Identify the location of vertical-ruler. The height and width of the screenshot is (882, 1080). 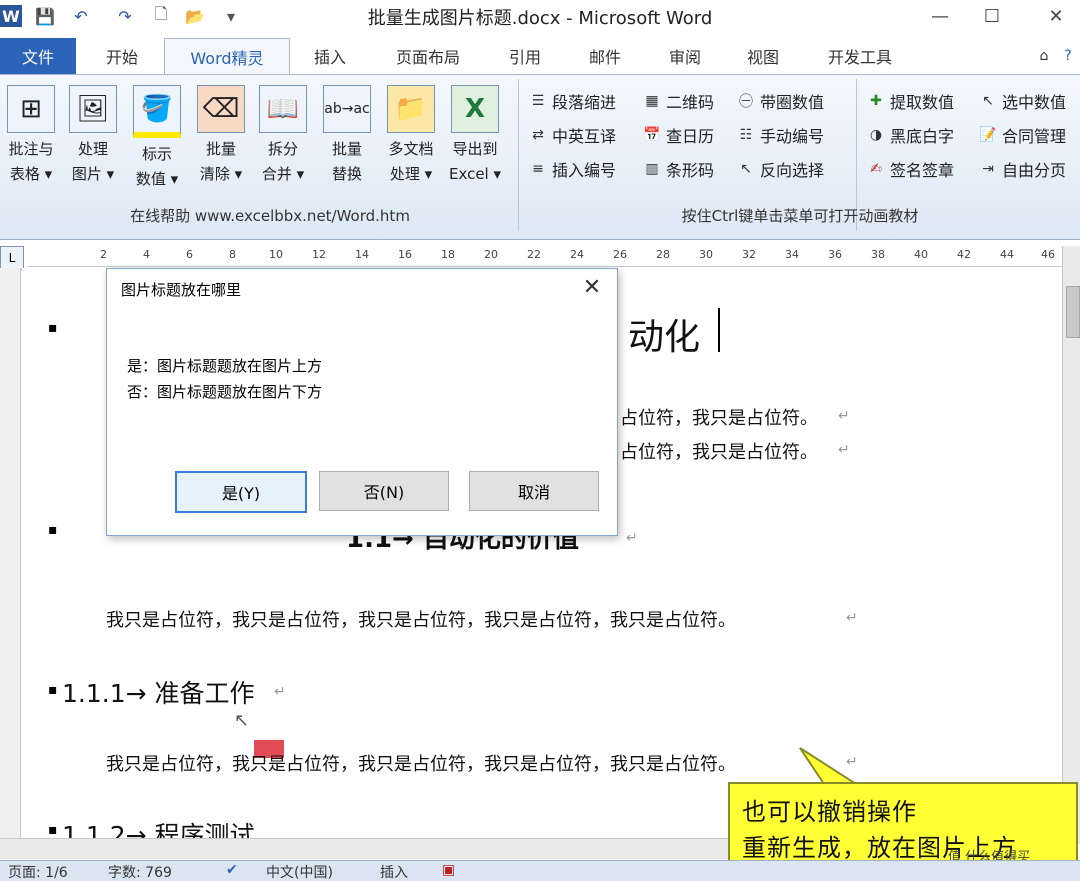
(10, 556).